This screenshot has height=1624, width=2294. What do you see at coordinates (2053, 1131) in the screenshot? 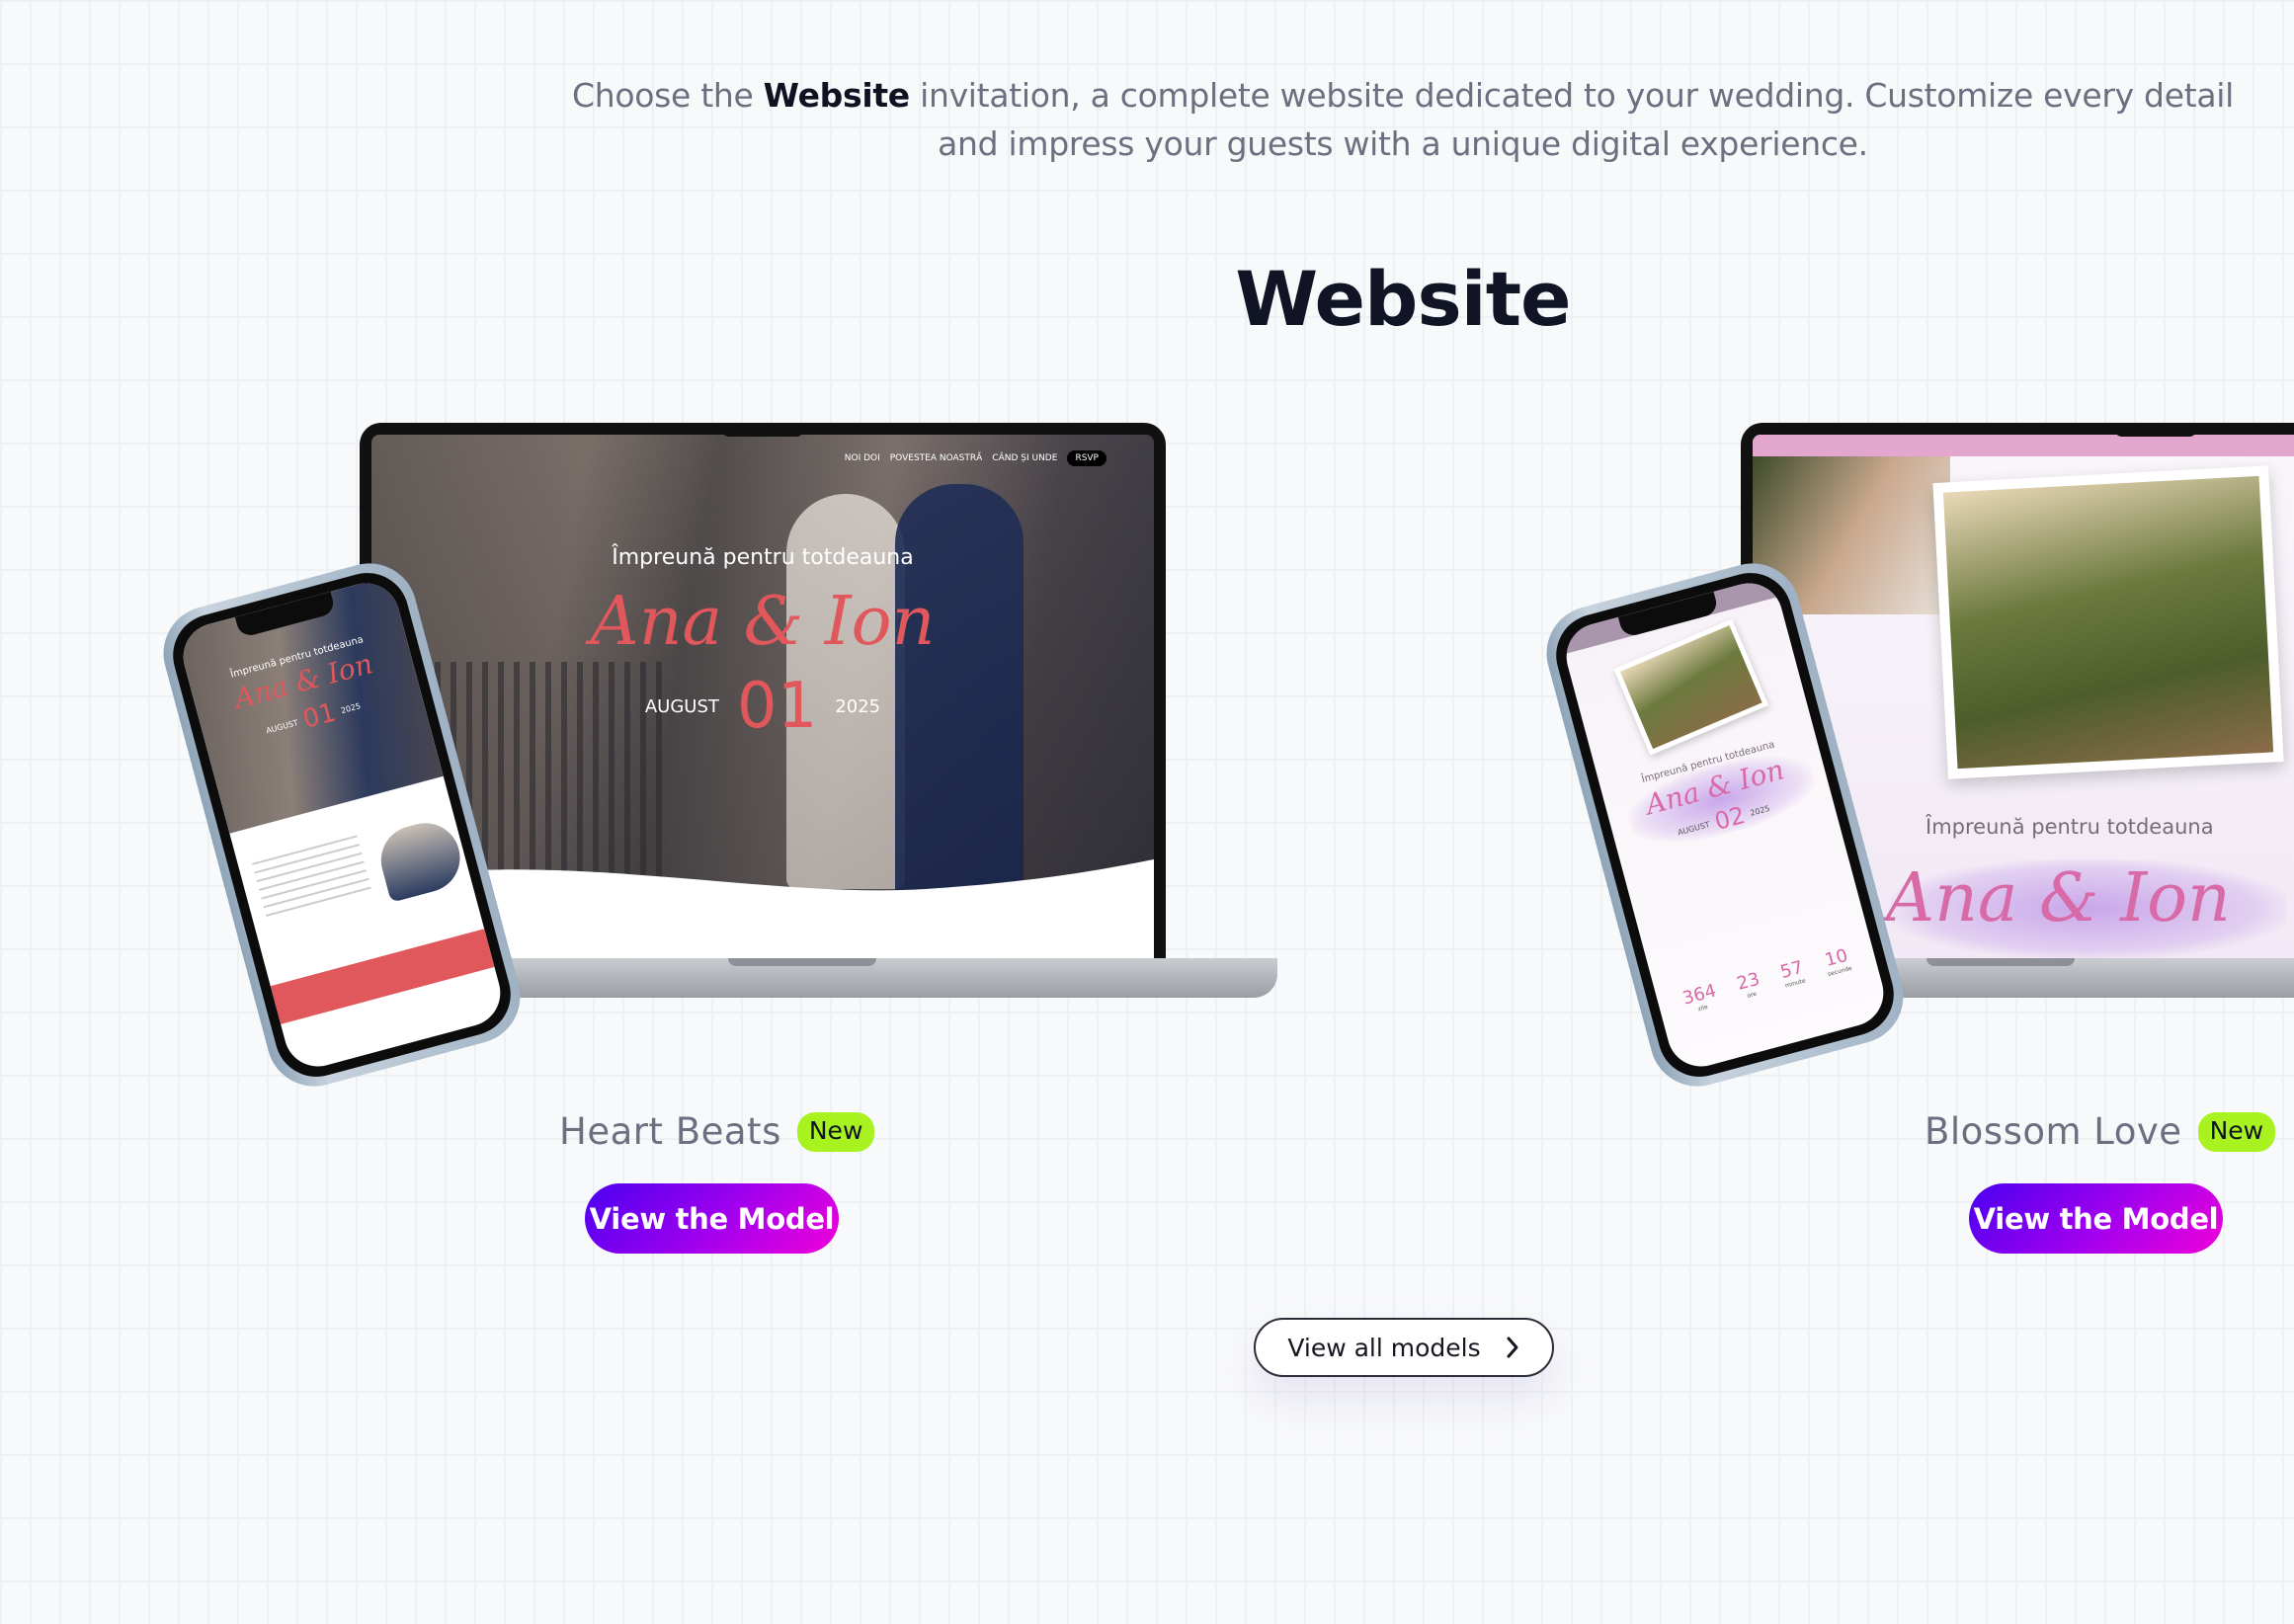
I see `model-name: Blossom Love` at bounding box center [2053, 1131].